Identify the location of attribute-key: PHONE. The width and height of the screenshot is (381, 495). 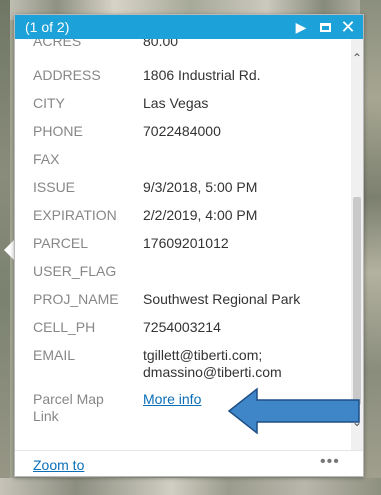
(58, 131).